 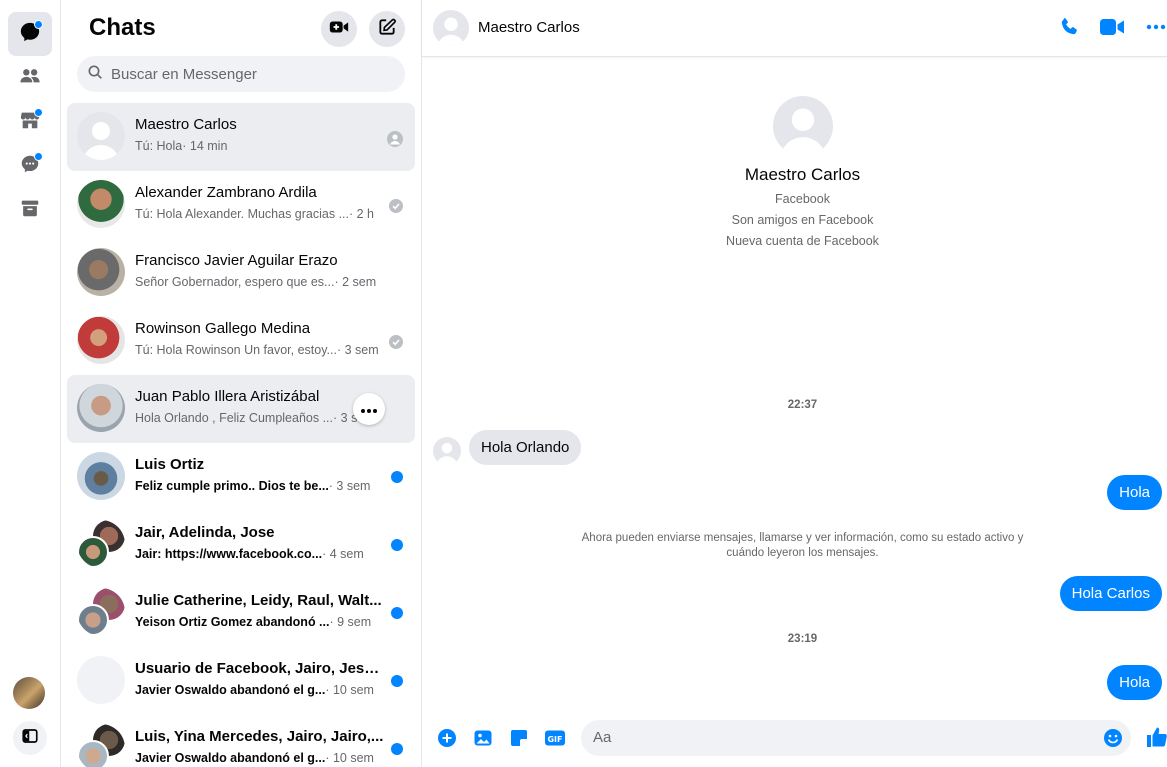 I want to click on conversation-header: Maestro Carlos, so click(x=794, y=28).